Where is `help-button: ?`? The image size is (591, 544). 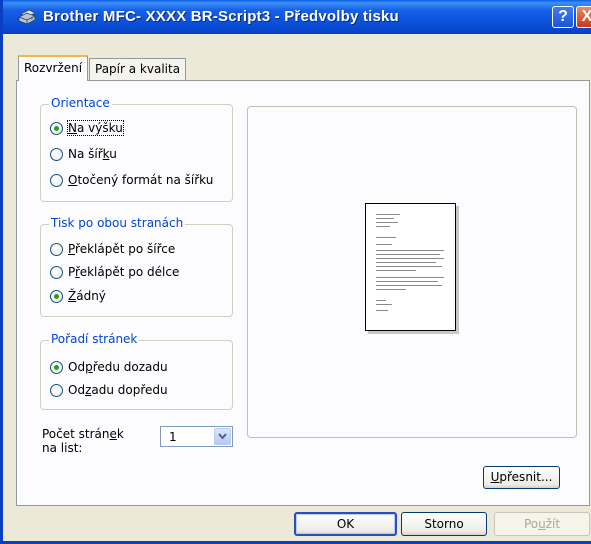 help-button: ? is located at coordinates (563, 17).